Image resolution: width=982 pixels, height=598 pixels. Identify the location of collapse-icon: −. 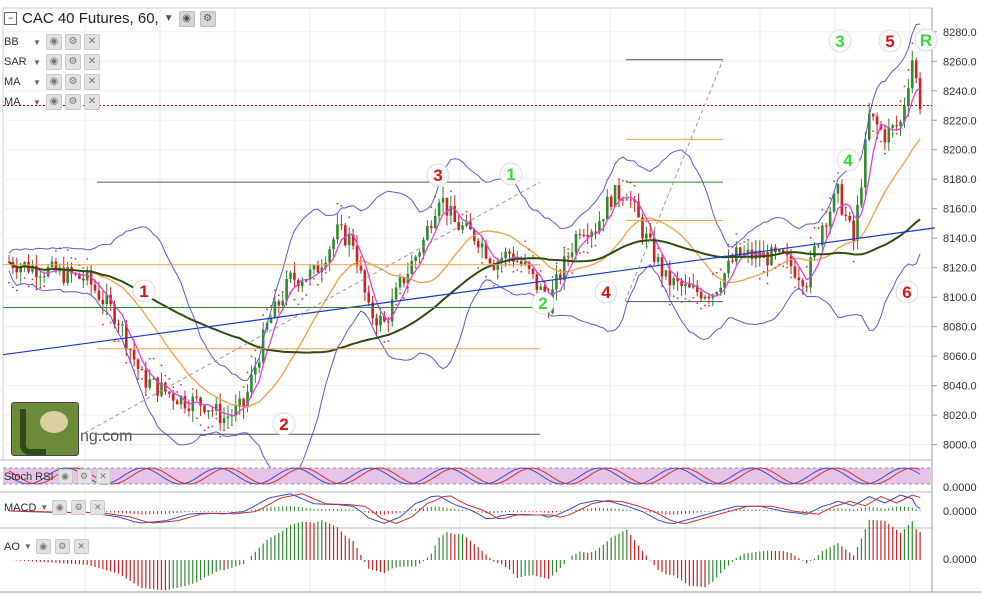
(10, 18).